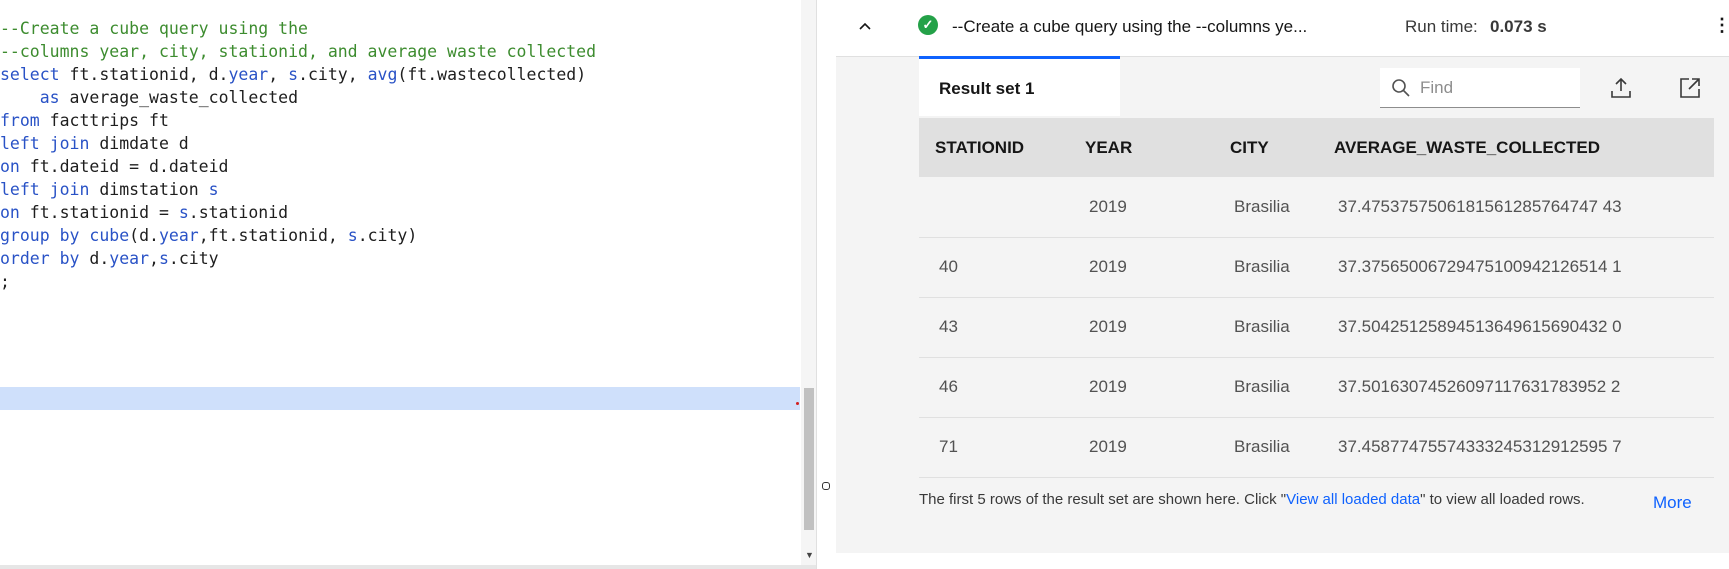 The width and height of the screenshot is (1729, 569). Describe the element at coordinates (826, 486) in the screenshot. I see `drag-handle-icon` at that location.